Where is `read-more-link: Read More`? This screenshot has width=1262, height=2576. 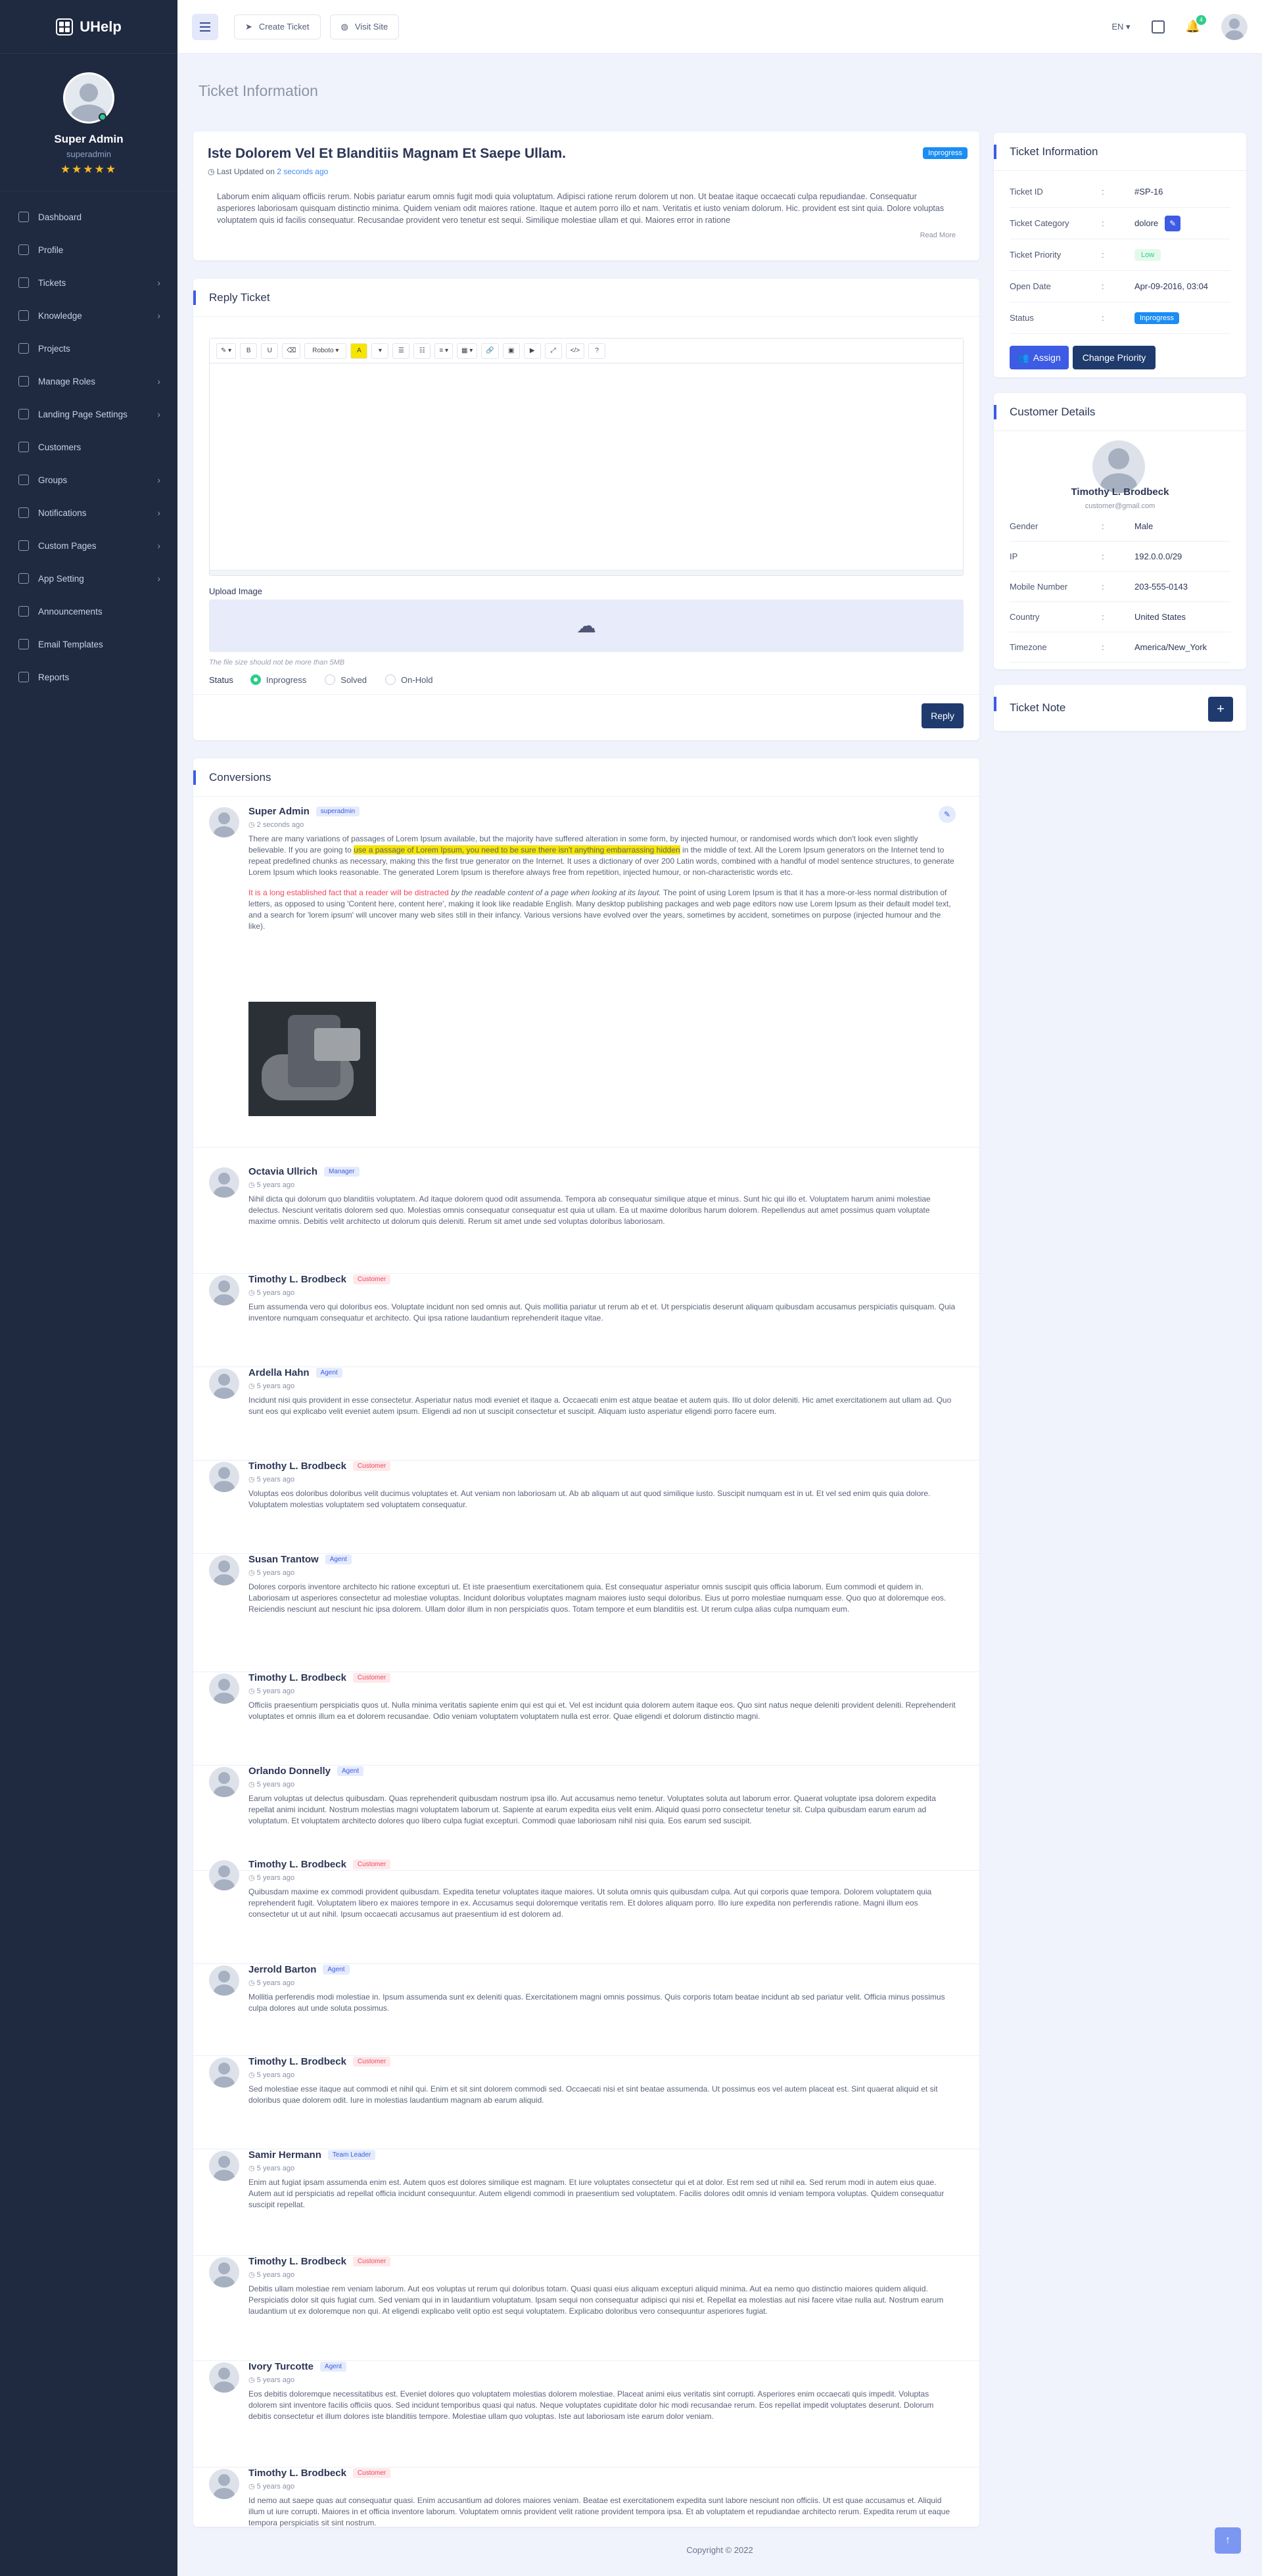
read-more-link: Read More is located at coordinates (938, 235).